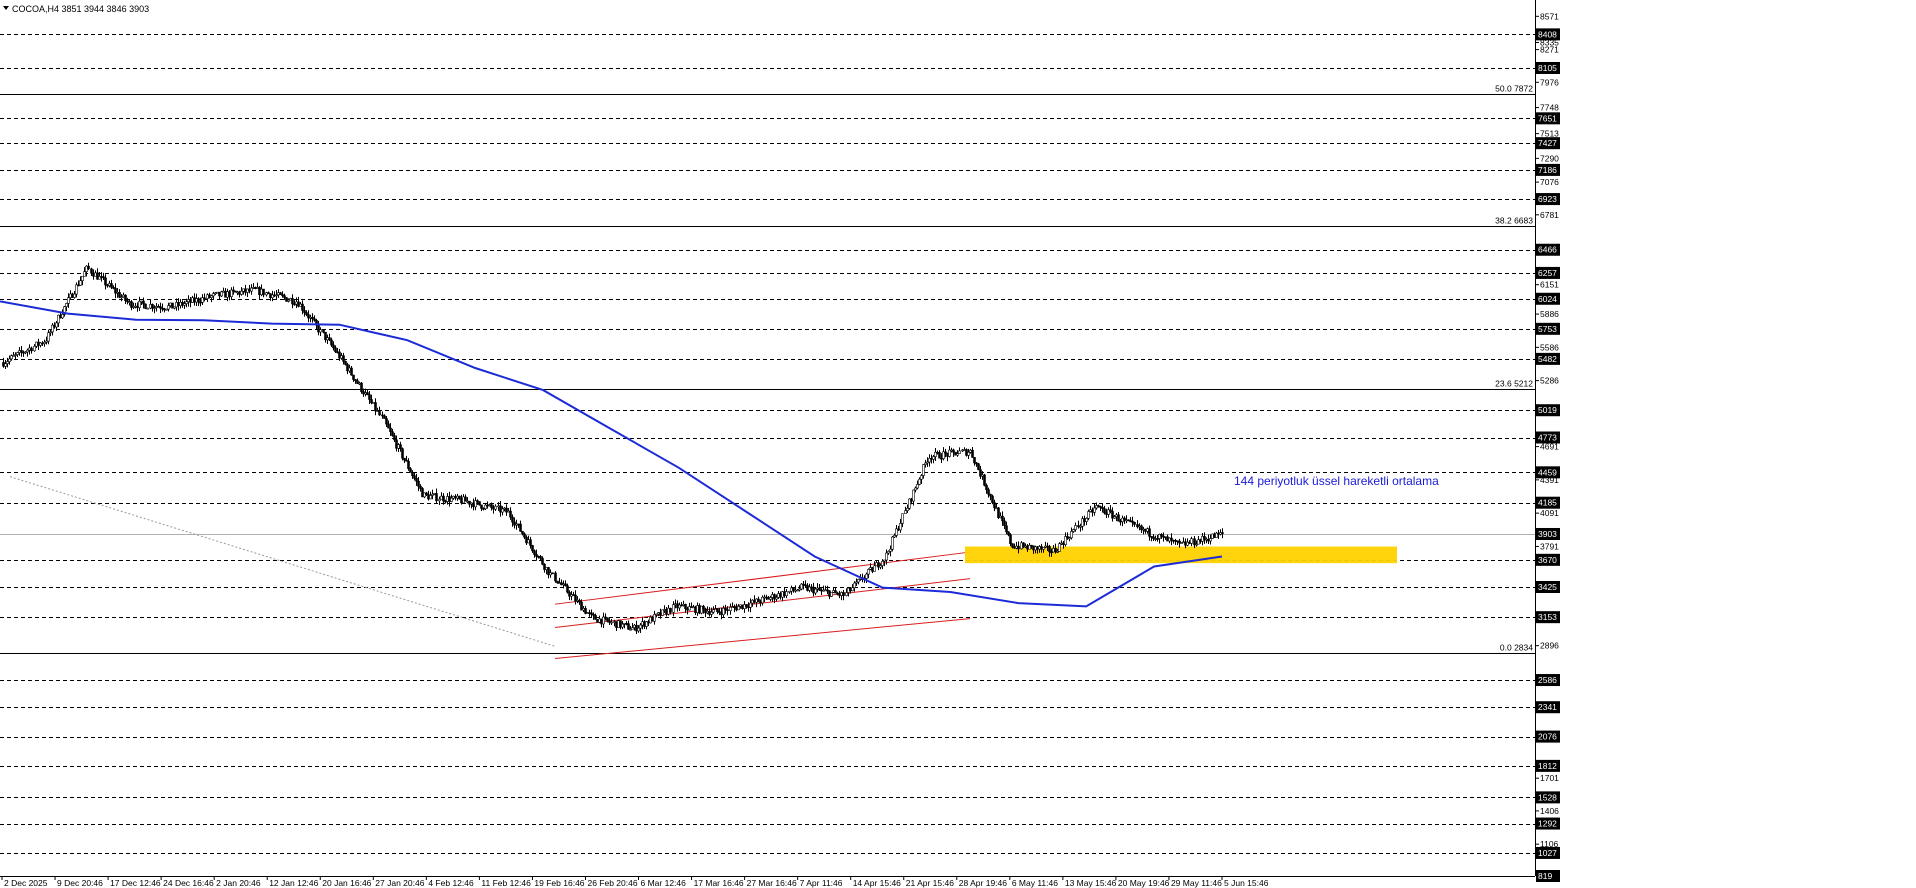  I want to click on y-boxed-label: 7427, so click(1547, 143).